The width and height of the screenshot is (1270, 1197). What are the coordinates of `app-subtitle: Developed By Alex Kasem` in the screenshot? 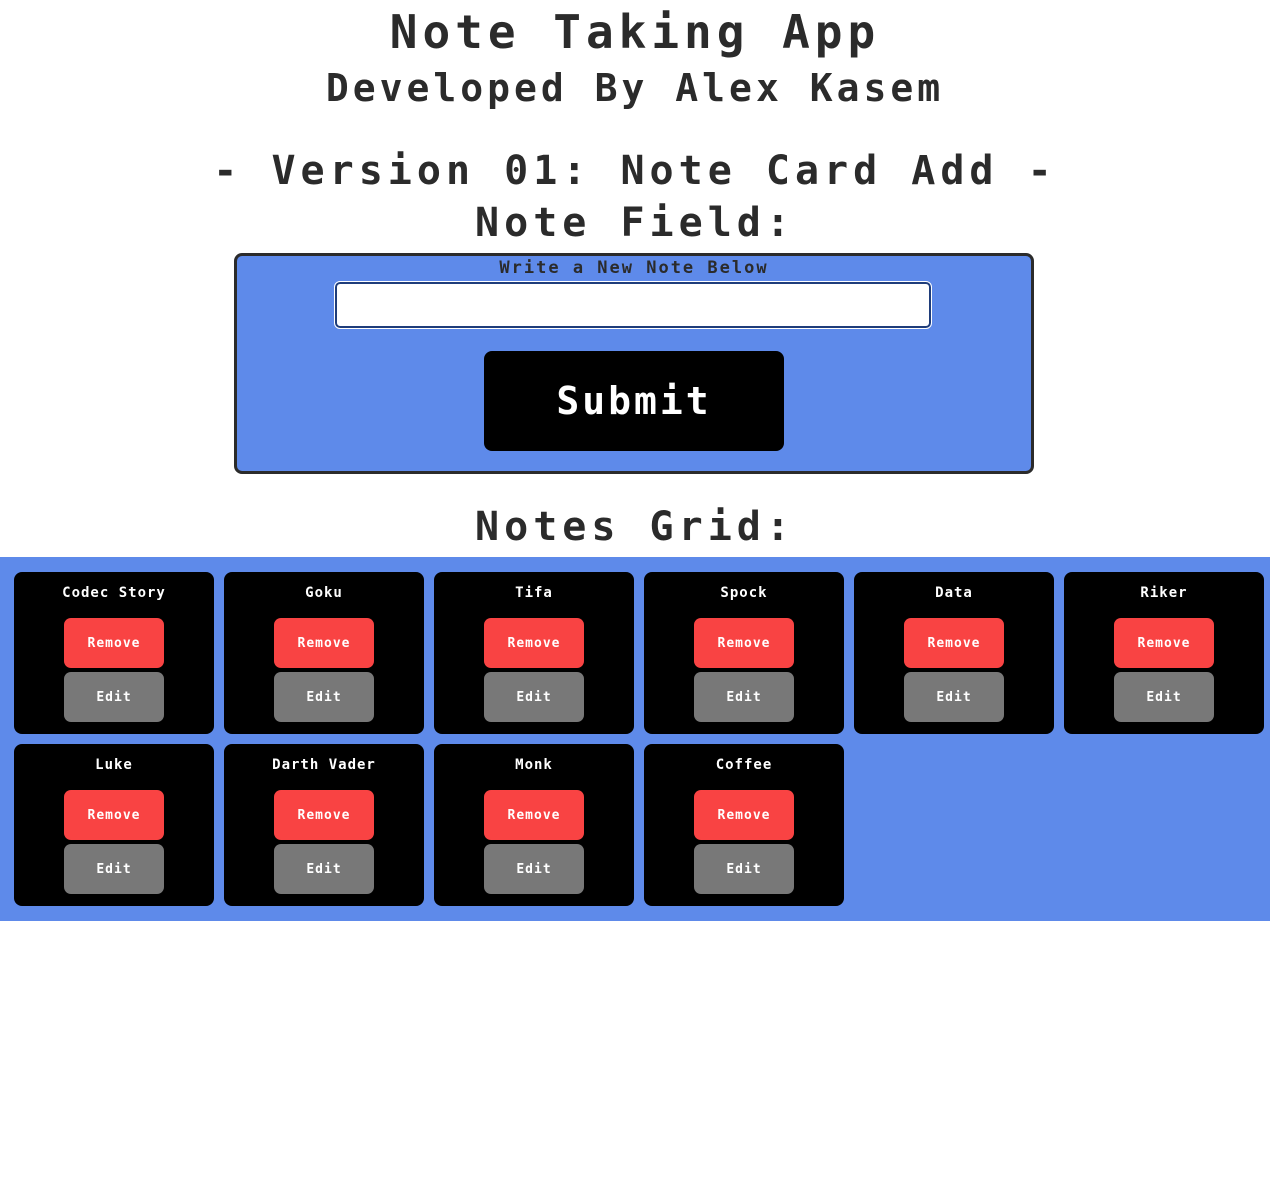 It's located at (635, 88).